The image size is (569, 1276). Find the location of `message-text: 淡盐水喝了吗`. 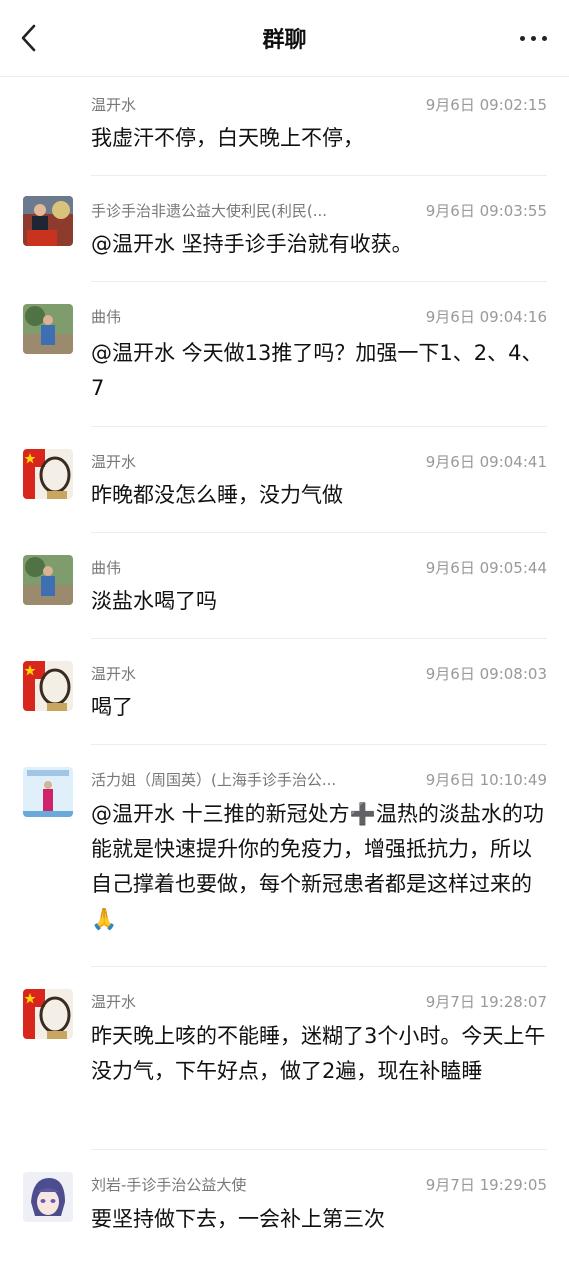

message-text: 淡盐水喝了吗 is located at coordinates (154, 601).